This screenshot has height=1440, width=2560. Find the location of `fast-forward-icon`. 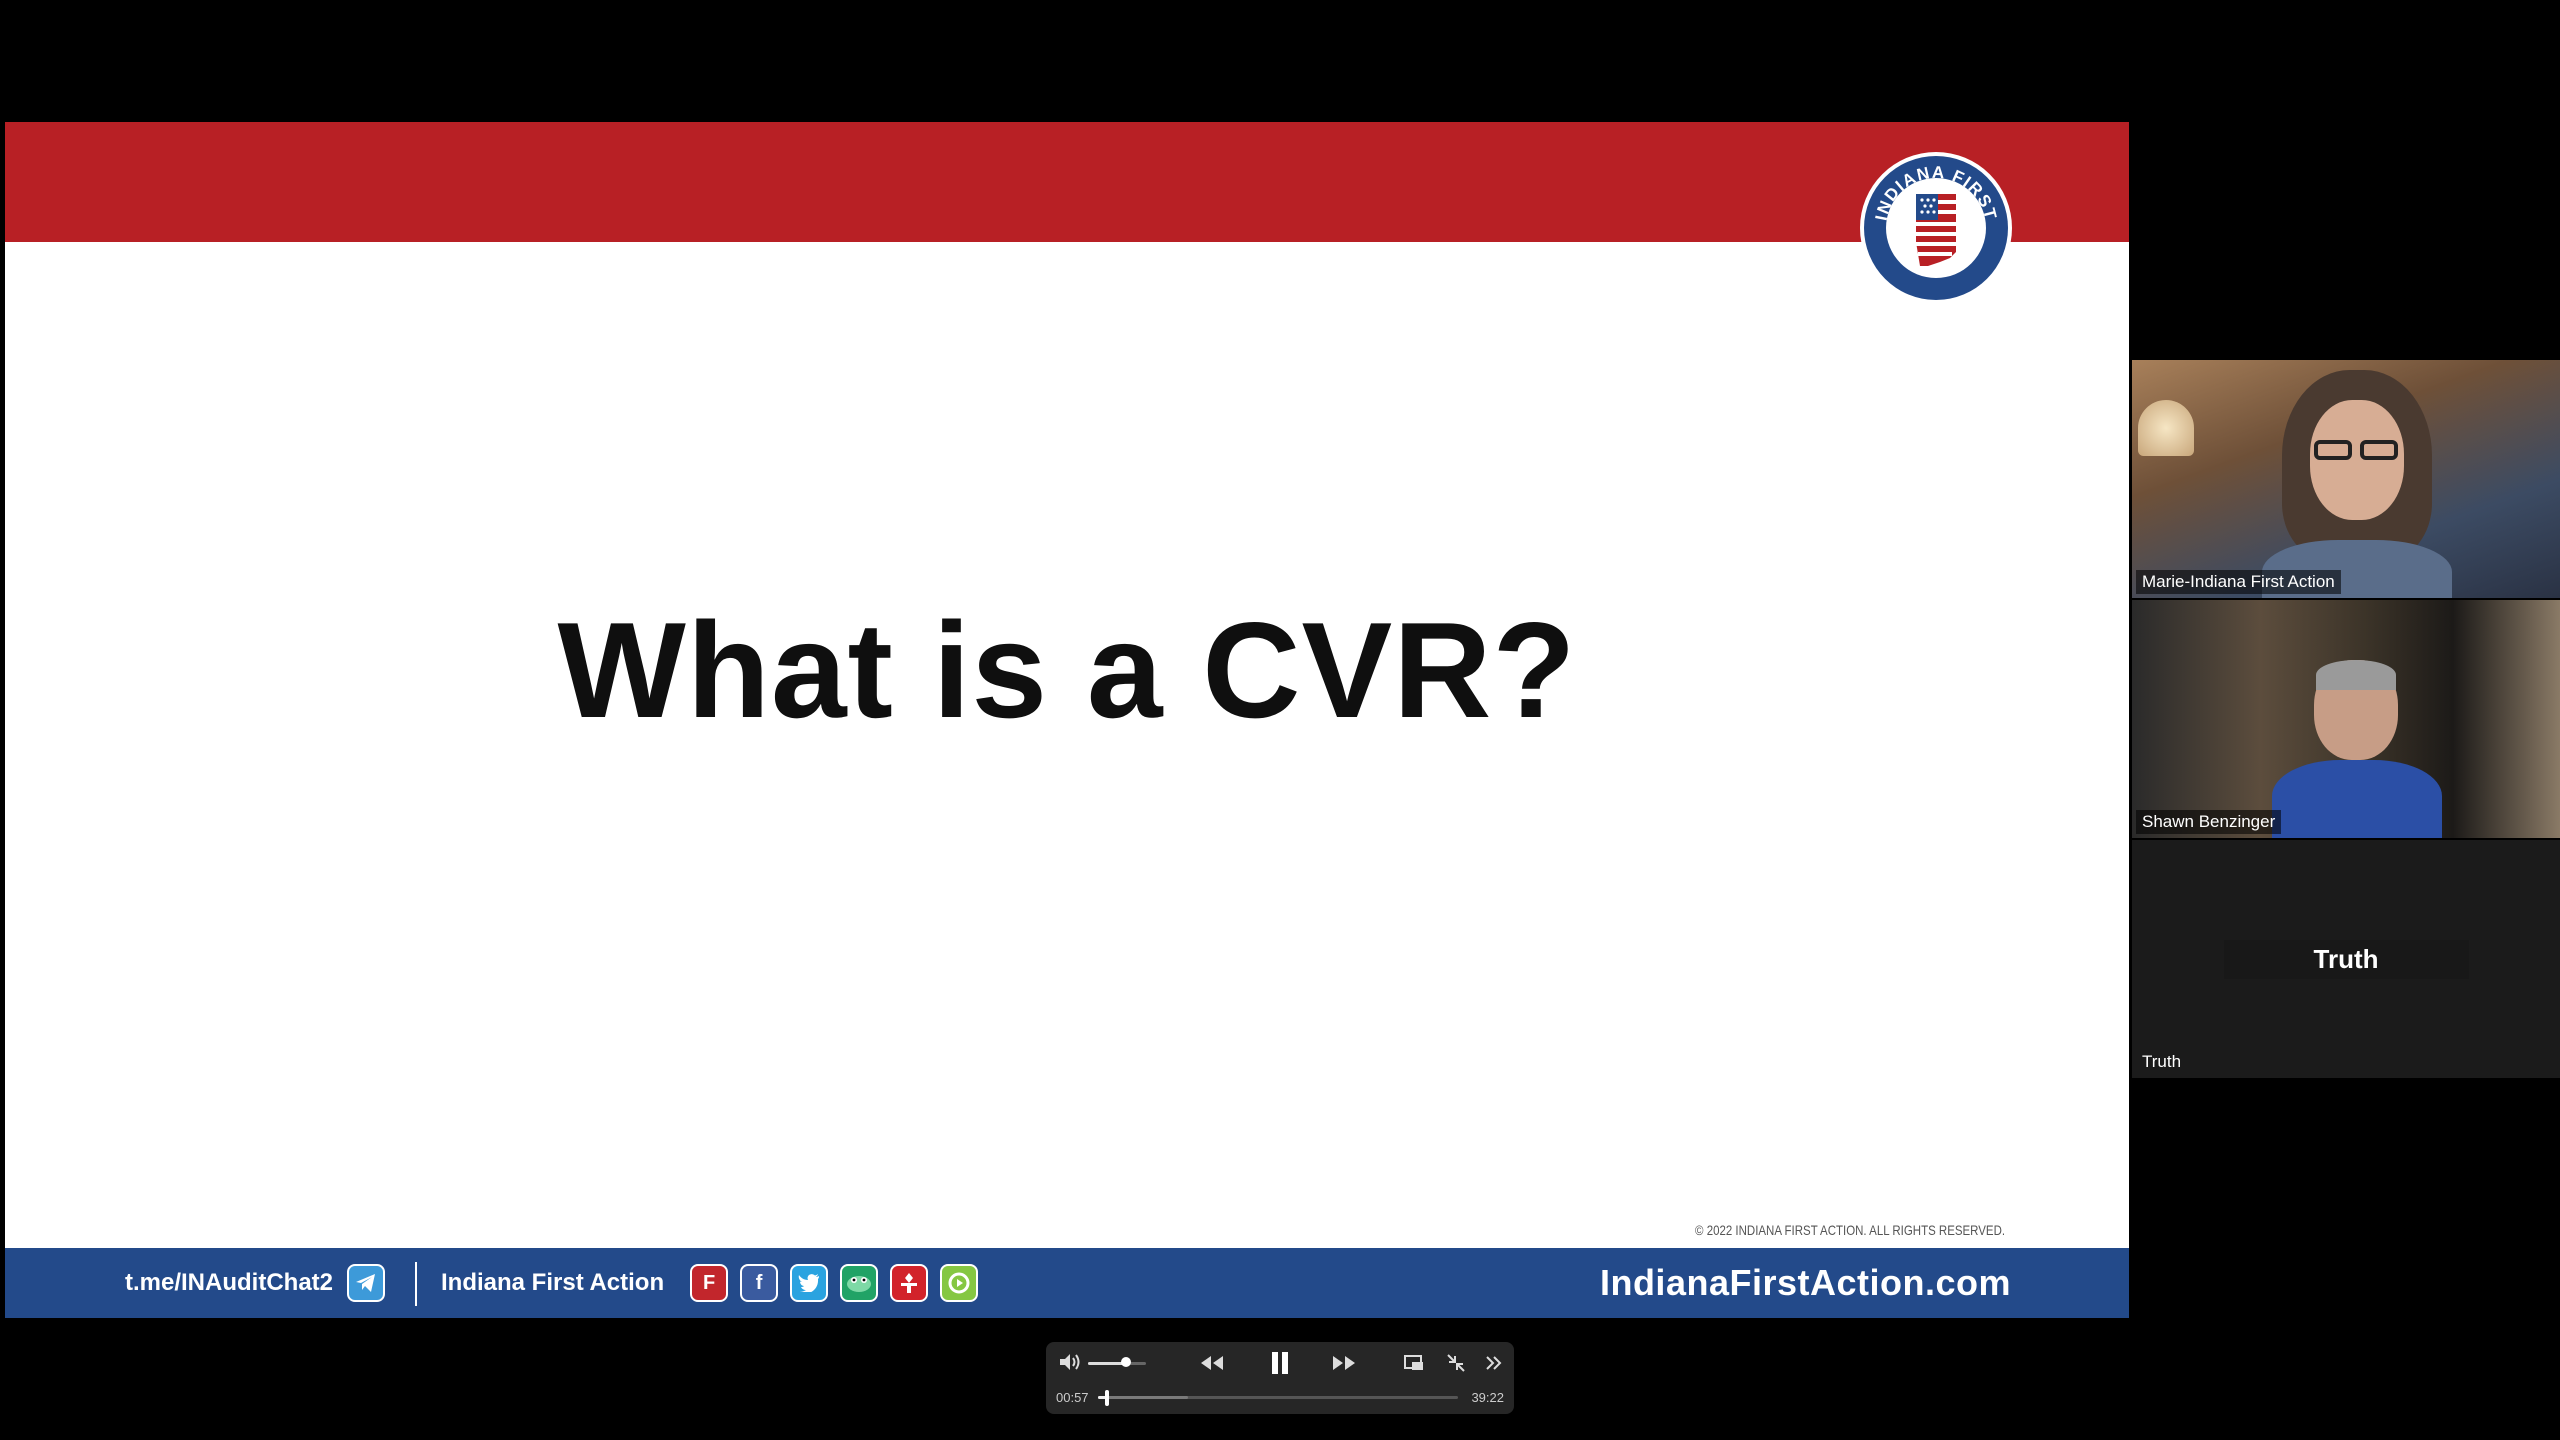

fast-forward-icon is located at coordinates (1344, 1363).